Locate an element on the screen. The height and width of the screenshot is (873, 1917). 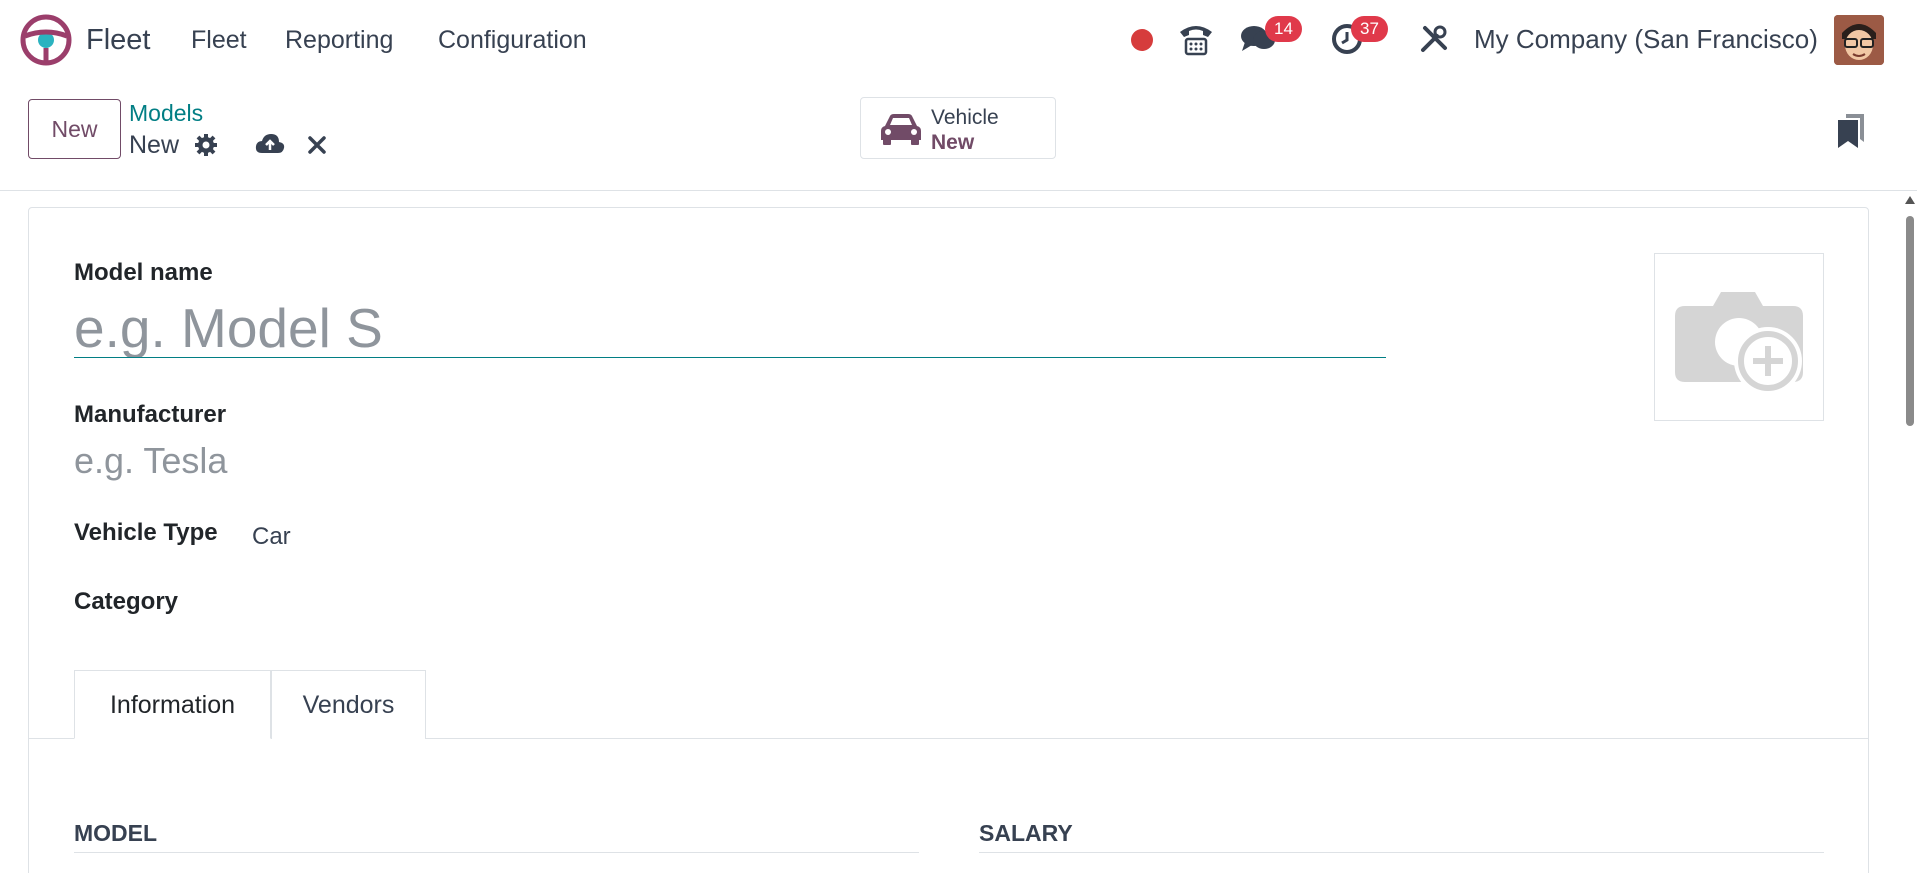
company-switcher: My Company (San Francisco) is located at coordinates (1646, 39).